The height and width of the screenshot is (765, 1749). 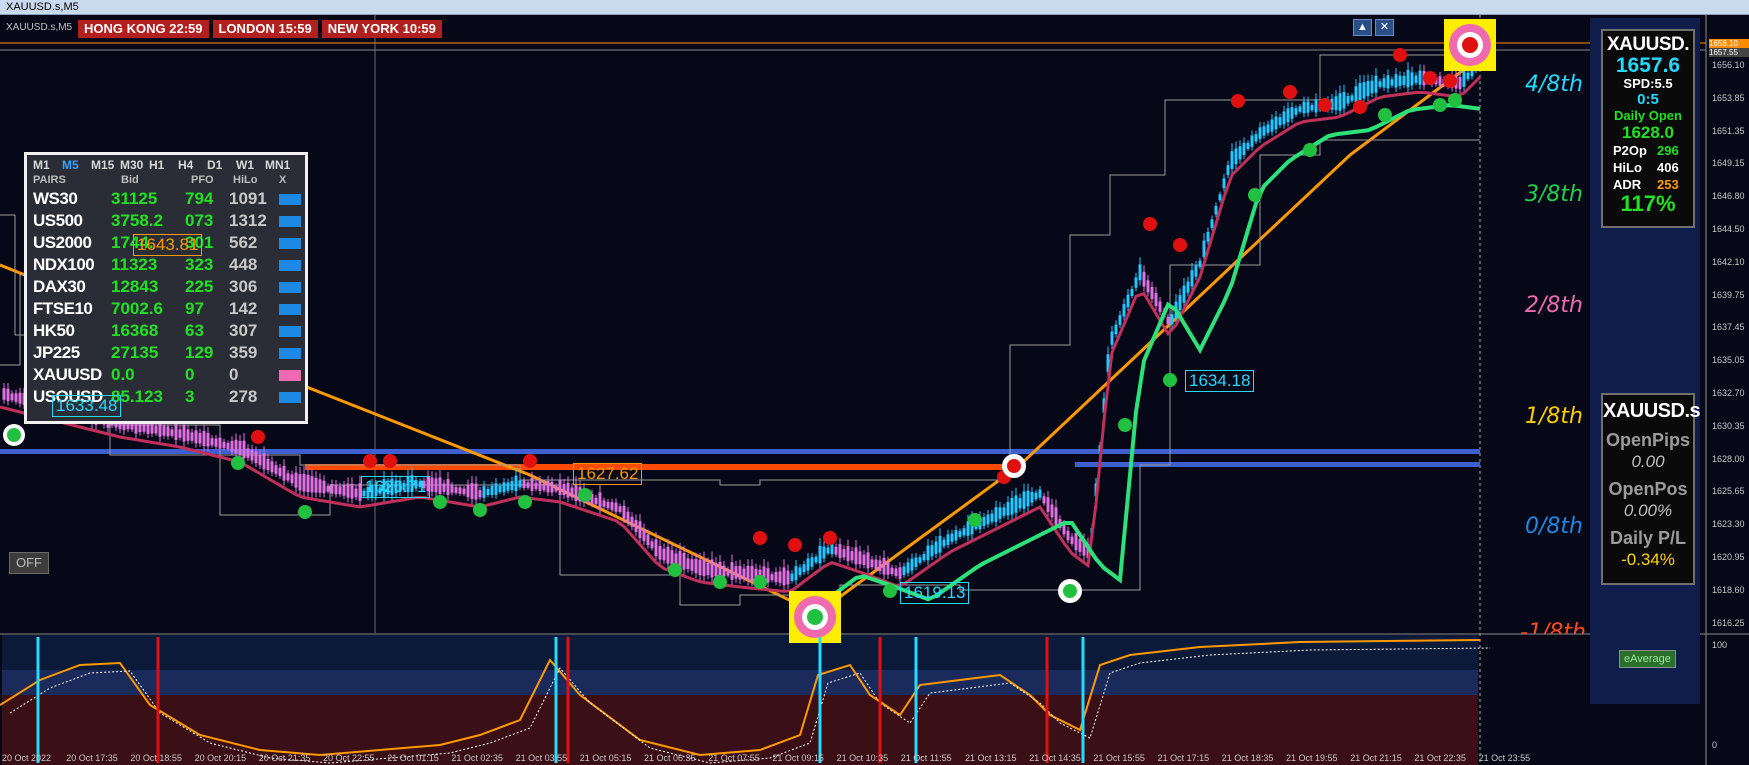 What do you see at coordinates (134, 165) in the screenshot?
I see `tf-m30: M30` at bounding box center [134, 165].